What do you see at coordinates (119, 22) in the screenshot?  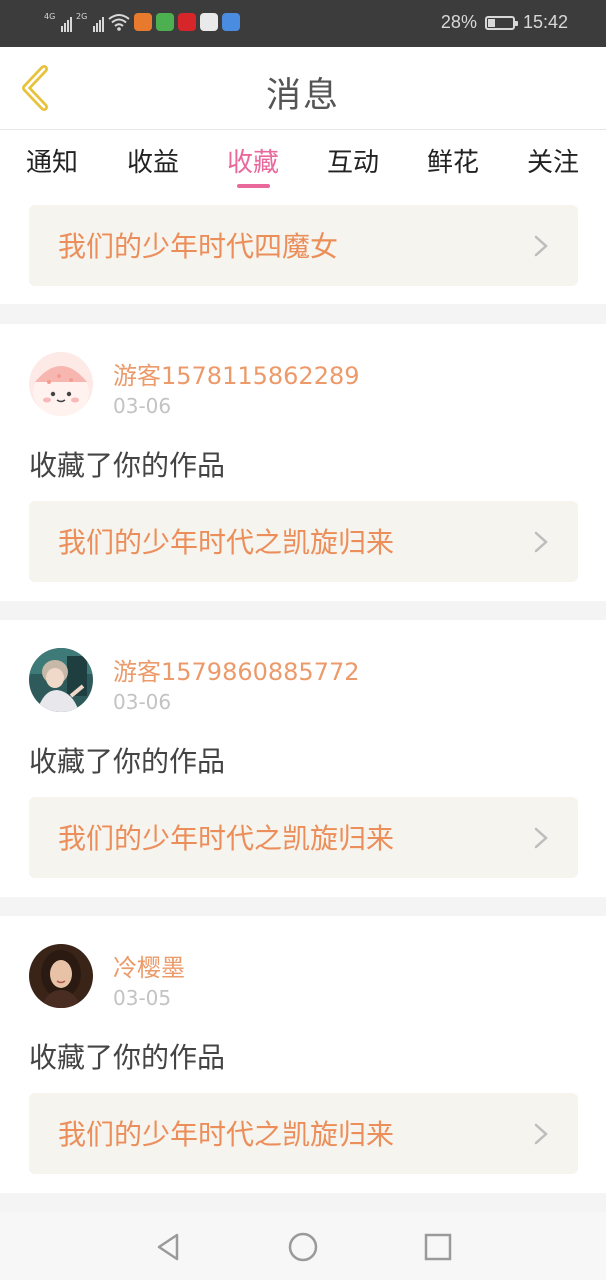 I see `wifi-icon` at bounding box center [119, 22].